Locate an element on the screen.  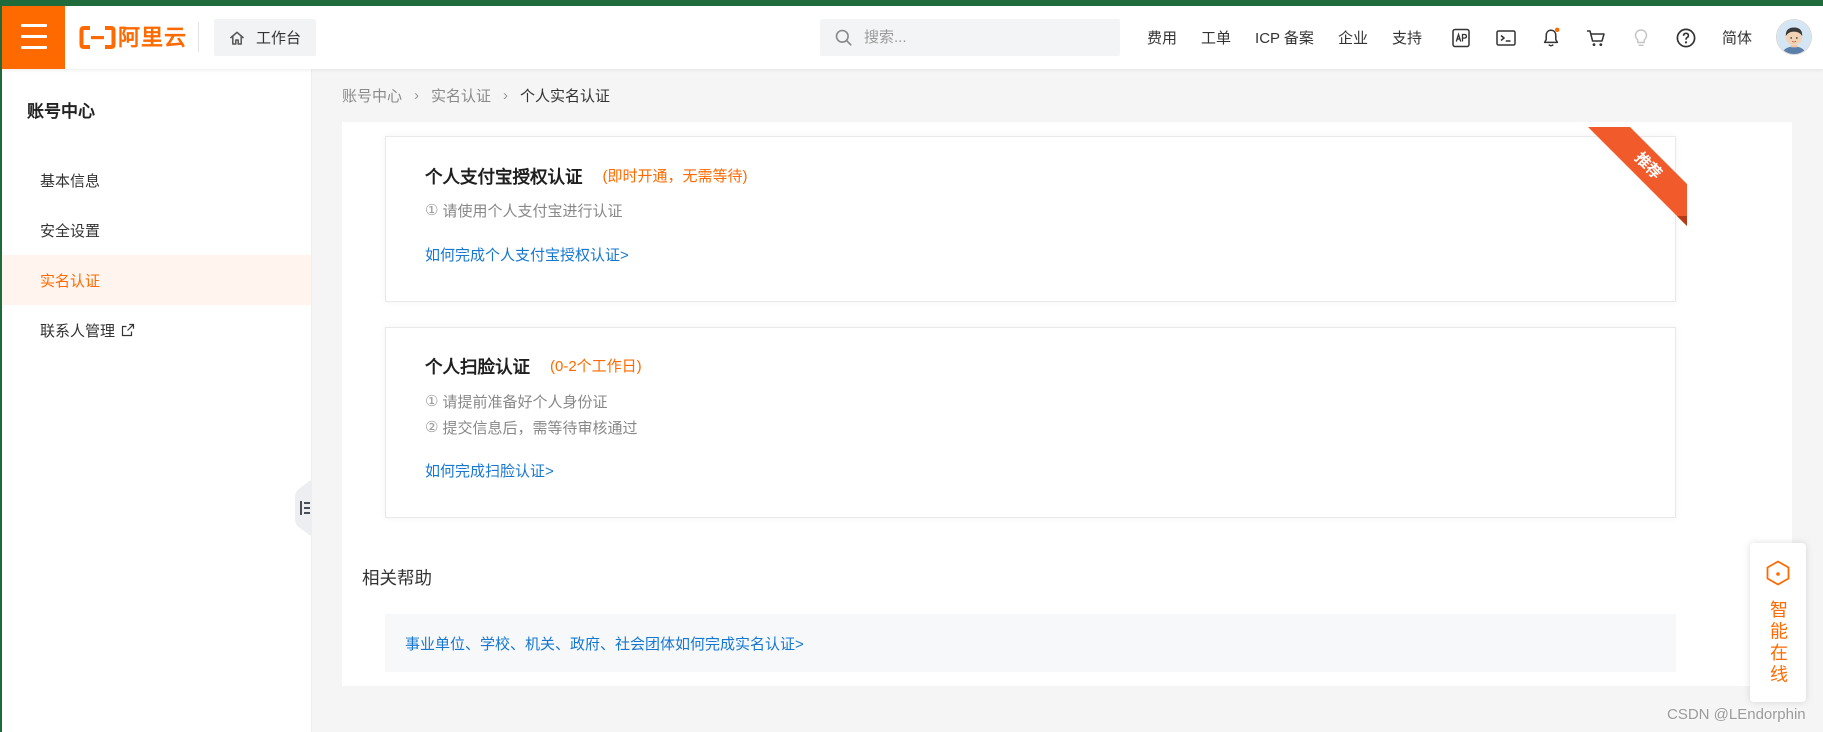
search-icon is located at coordinates (843, 37).